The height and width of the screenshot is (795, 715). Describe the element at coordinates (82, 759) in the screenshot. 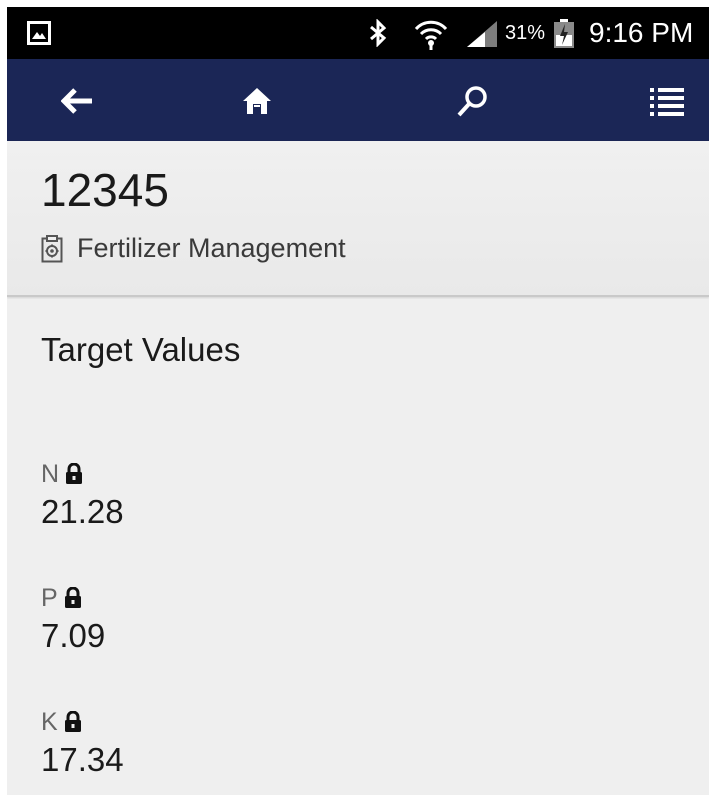

I see `field-value-k: 17.34` at that location.